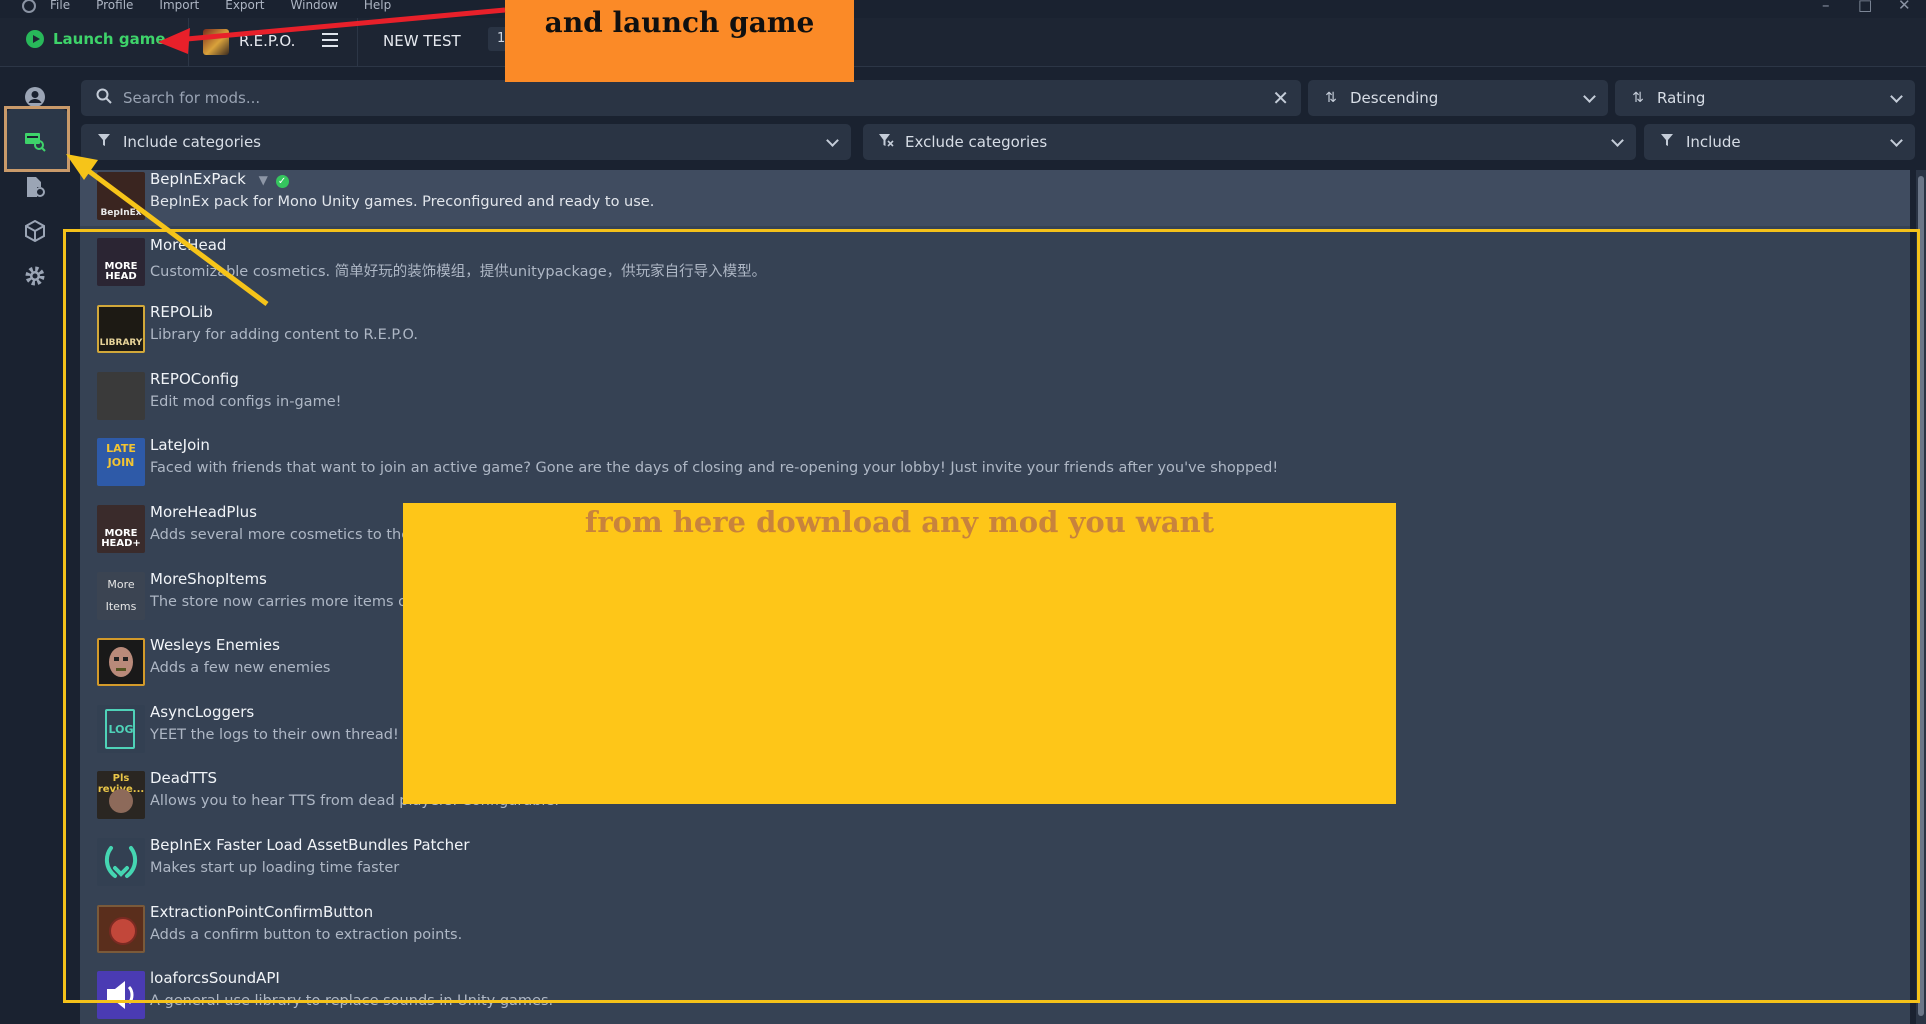  I want to click on scrollbar-thumb, so click(1921, 596).